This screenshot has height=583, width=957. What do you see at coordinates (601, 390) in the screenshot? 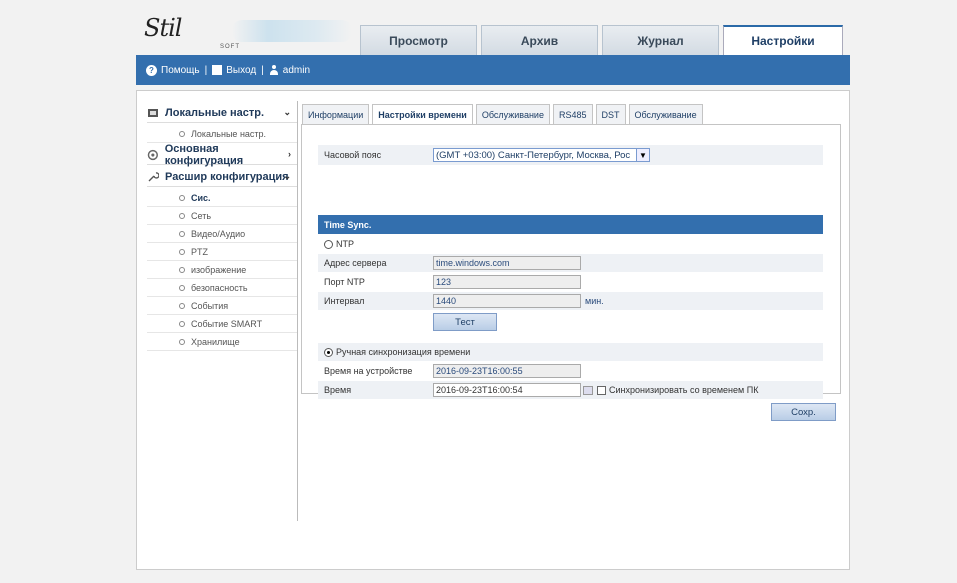
I see `sync-pc-checkbox` at bounding box center [601, 390].